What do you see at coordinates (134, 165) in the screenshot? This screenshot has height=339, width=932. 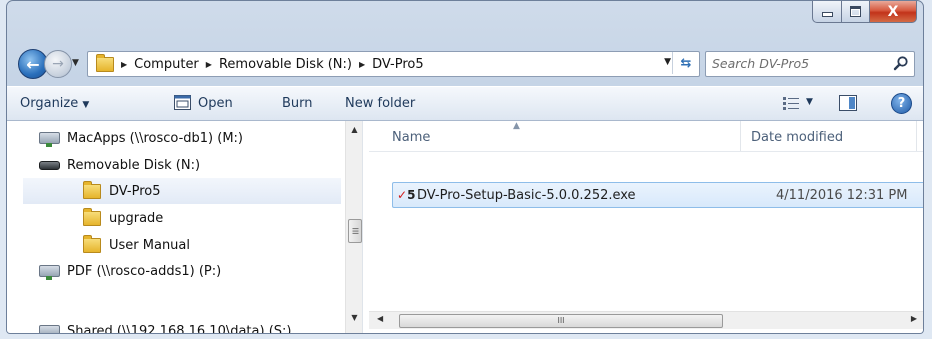 I see `tree-item-label: Removable Disk (N:)` at bounding box center [134, 165].